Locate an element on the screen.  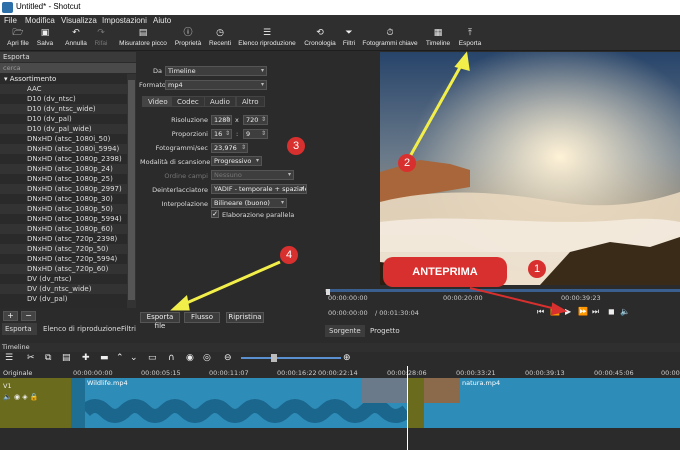
badge-3: 3 is located at coordinates (296, 146).